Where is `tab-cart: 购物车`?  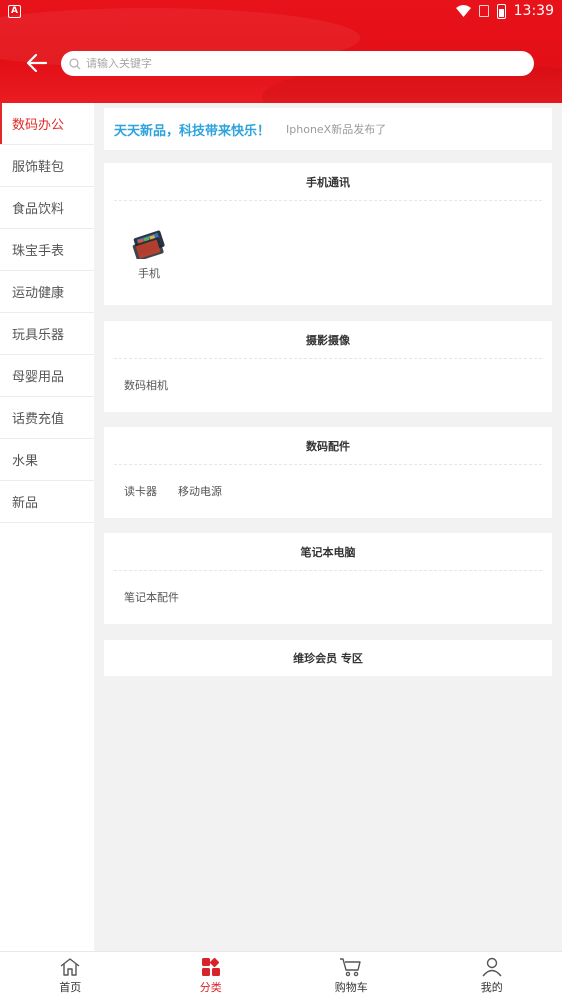
tab-cart: 购物车 is located at coordinates (351, 976).